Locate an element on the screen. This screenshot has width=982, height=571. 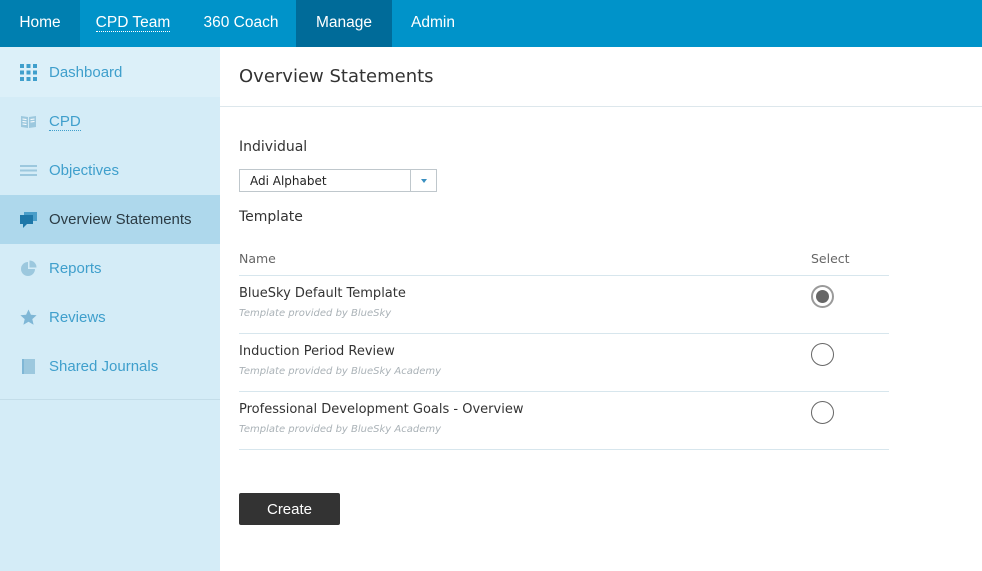
nav-admin: Admin is located at coordinates (433, 23).